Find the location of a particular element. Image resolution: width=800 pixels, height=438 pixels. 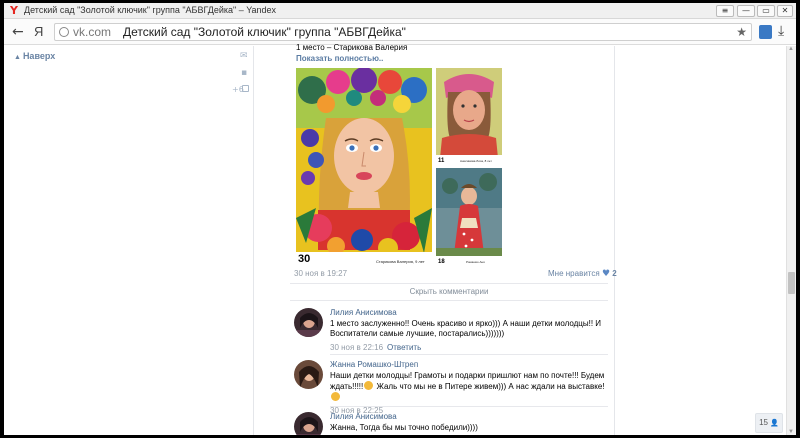

image-label-strip: 30 Старикова Валерия, 9 лет is located at coordinates (364, 258).